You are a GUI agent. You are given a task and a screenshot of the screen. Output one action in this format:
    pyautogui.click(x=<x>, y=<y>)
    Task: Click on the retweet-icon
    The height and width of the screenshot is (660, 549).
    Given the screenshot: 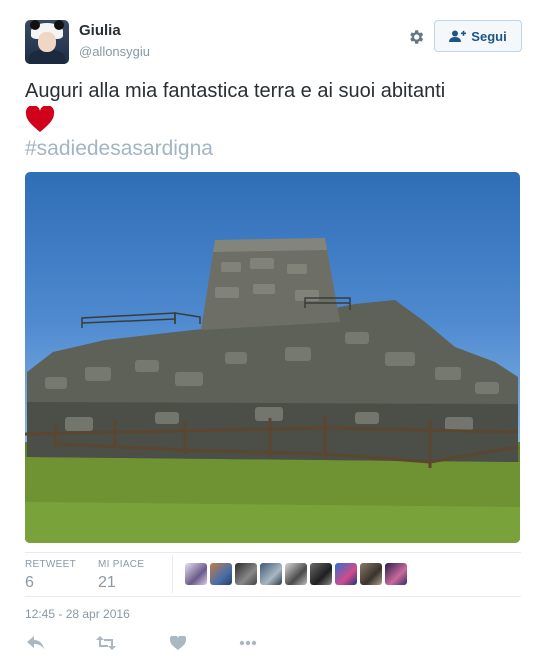 What is the action you would take?
    pyautogui.click(x=106, y=643)
    